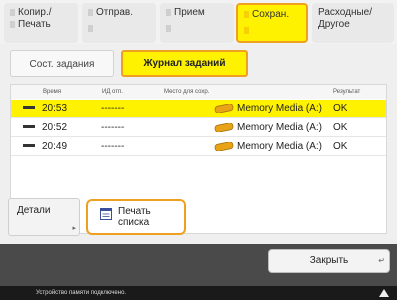 This screenshot has width=397, height=300. What do you see at coordinates (112, 92) in the screenshot?
I see `column-header-id: ИД отп.` at bounding box center [112, 92].